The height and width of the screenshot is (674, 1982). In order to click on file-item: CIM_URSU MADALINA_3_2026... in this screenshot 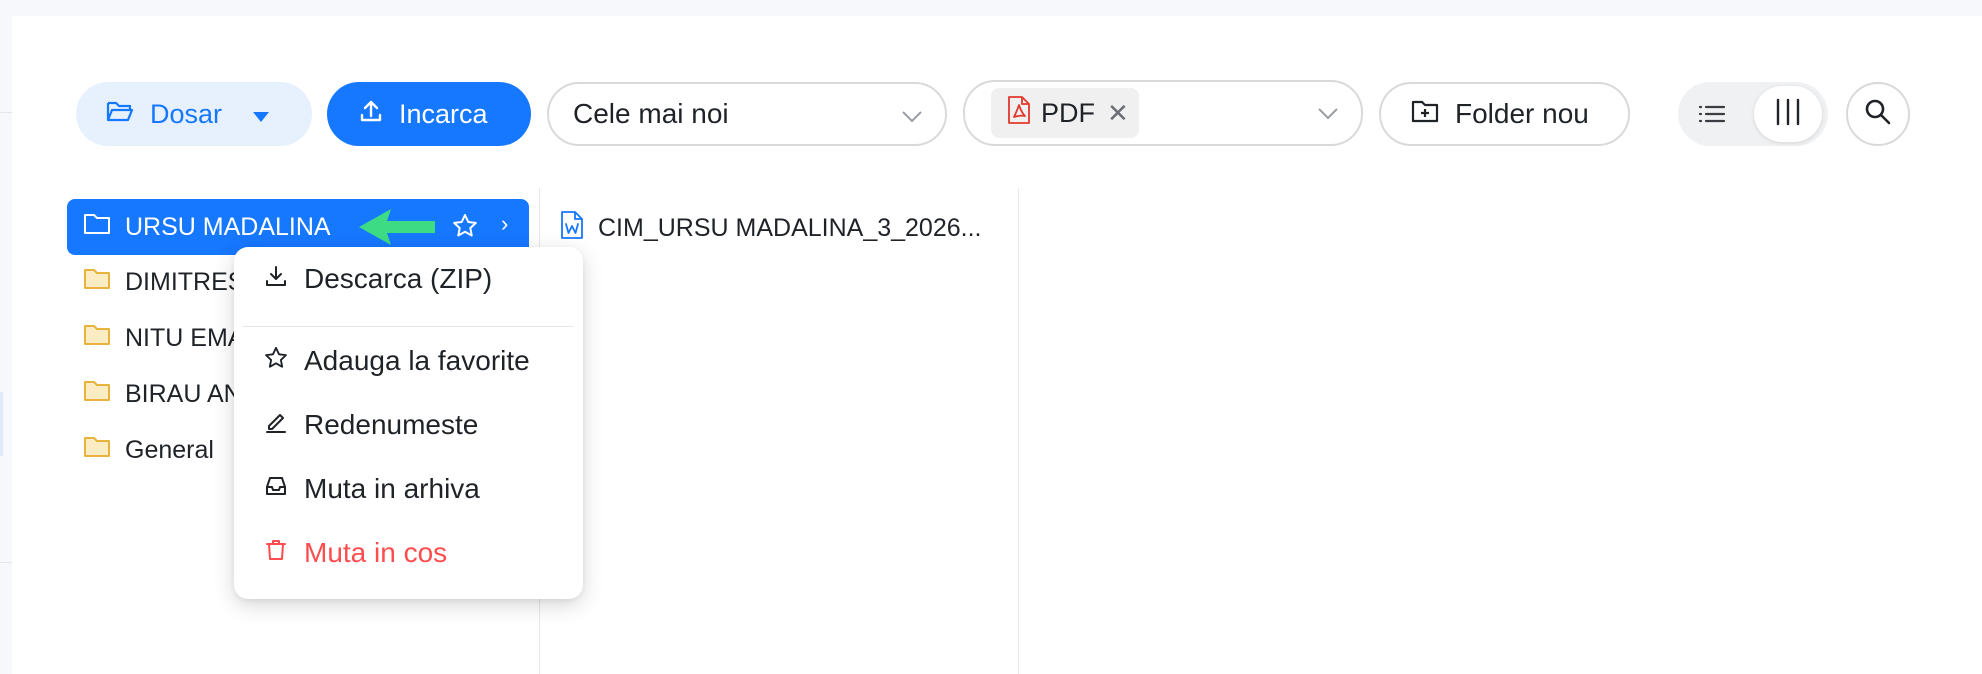, I will do `click(770, 228)`.